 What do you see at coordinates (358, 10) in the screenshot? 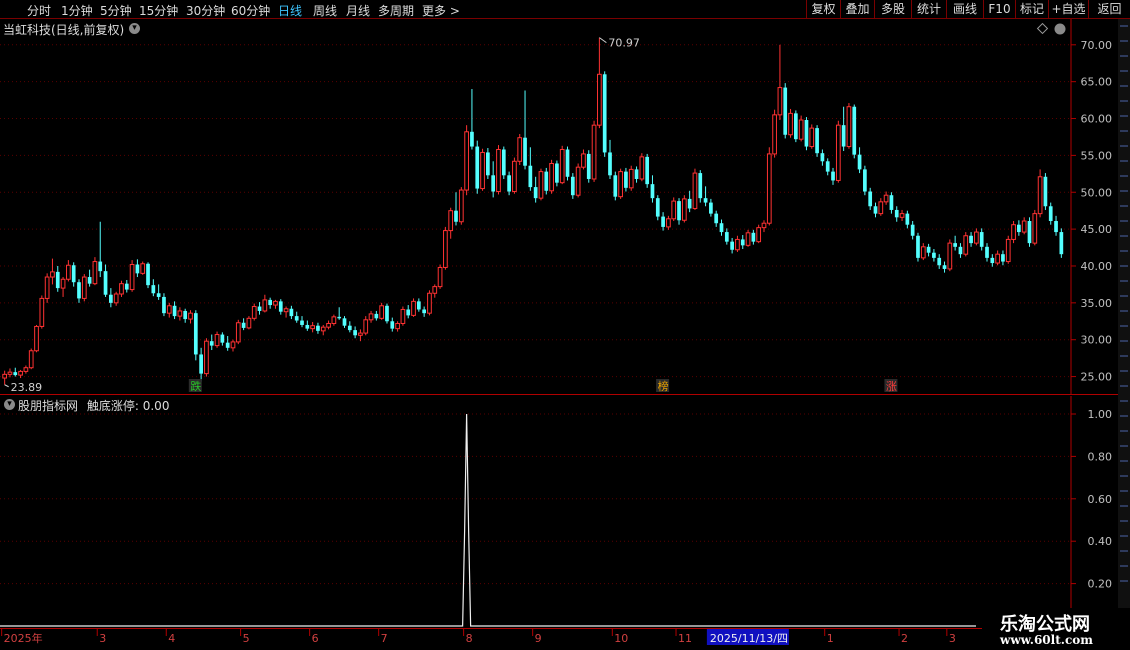
I see `timeframe-tab: 月线` at bounding box center [358, 10].